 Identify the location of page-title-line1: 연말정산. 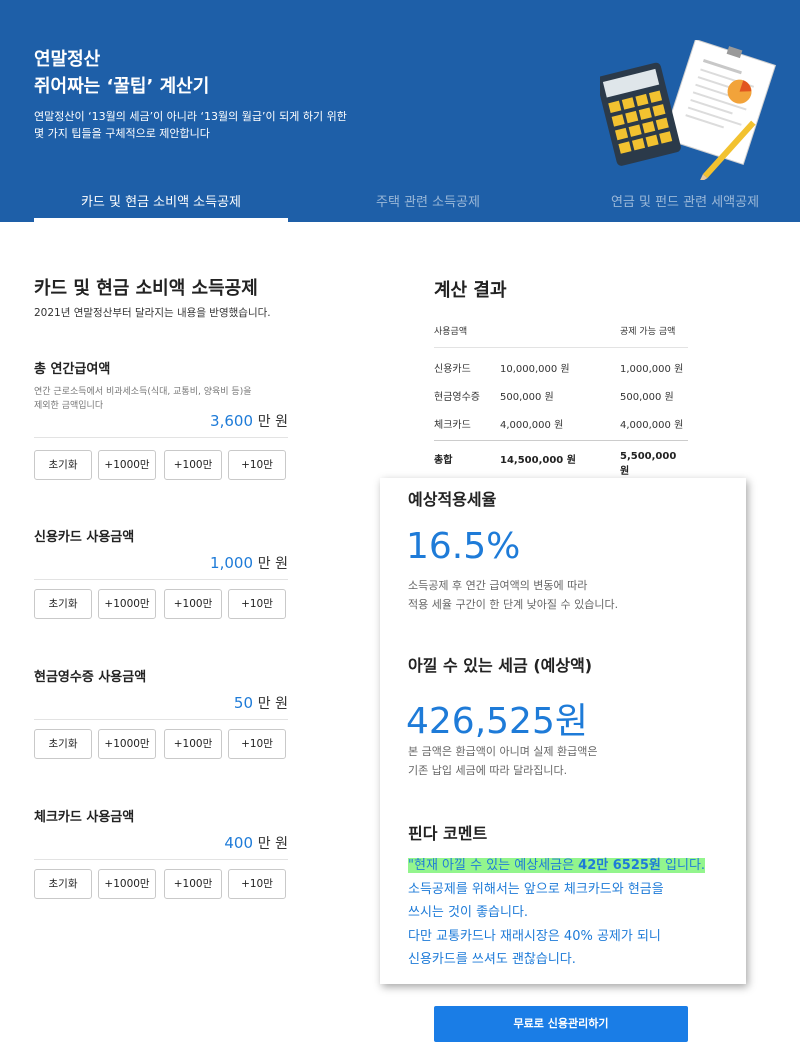
(67, 59).